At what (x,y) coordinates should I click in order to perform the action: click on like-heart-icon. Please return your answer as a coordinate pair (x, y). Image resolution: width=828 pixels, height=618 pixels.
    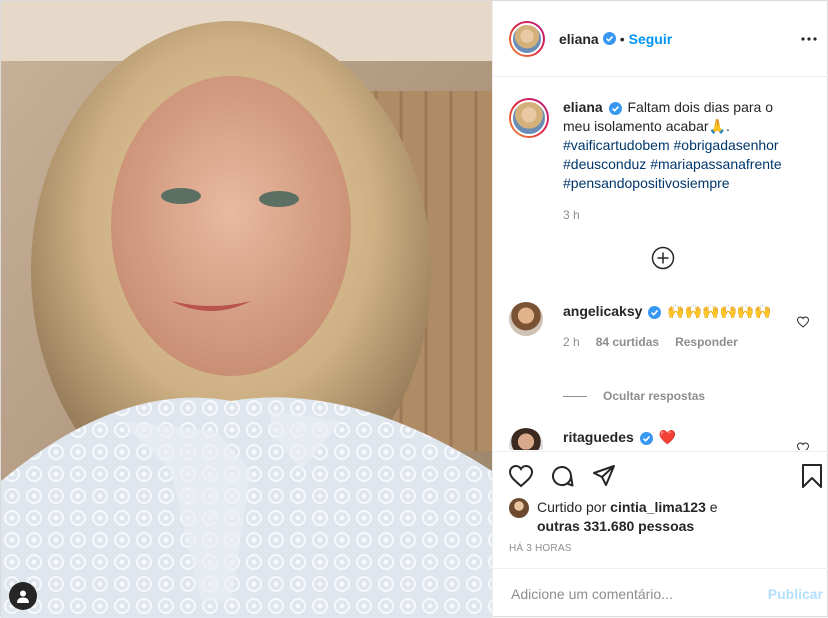
    Looking at the image, I should click on (521, 476).